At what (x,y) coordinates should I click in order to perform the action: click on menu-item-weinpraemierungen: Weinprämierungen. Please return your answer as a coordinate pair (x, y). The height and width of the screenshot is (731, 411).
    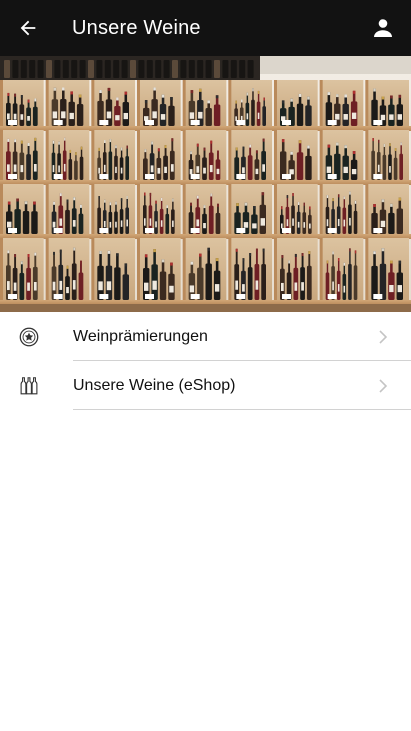
    Looking at the image, I should click on (205, 336).